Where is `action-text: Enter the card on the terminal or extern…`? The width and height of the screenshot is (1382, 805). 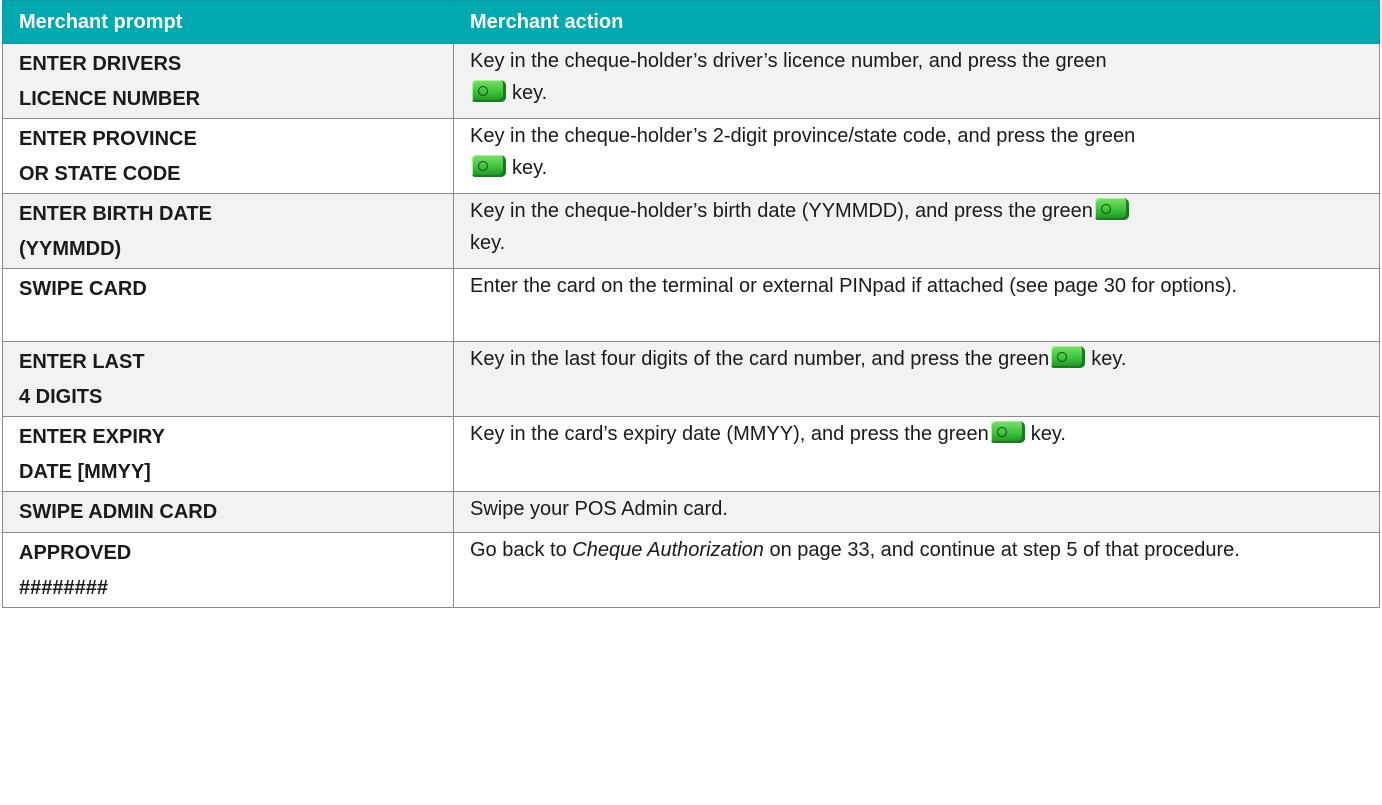 action-text: Enter the card on the terminal or extern… is located at coordinates (854, 286).